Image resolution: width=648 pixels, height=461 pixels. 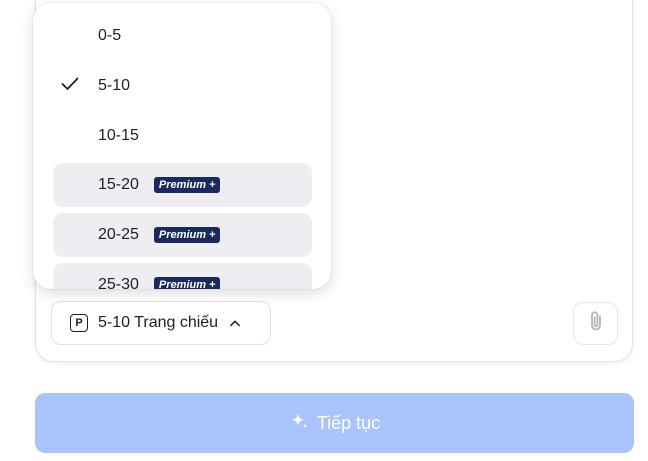 I want to click on option-20-25: 20-25 Premium +, so click(x=182, y=235).